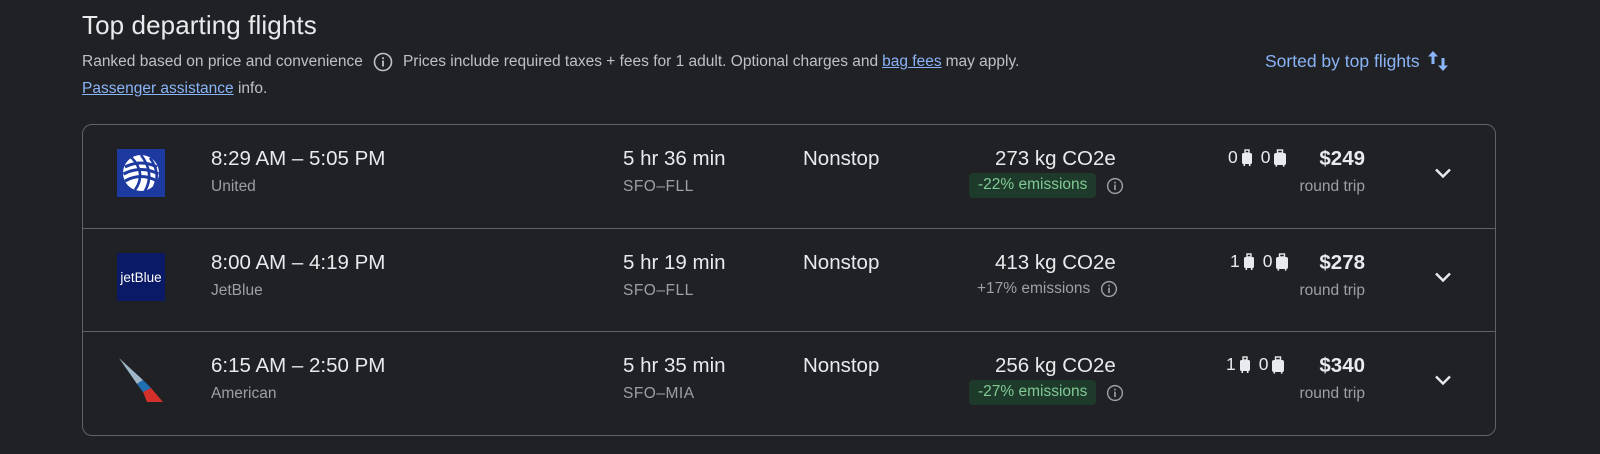 The width and height of the screenshot is (1600, 454). I want to click on jetblue-logo: jetBlue, so click(141, 277).